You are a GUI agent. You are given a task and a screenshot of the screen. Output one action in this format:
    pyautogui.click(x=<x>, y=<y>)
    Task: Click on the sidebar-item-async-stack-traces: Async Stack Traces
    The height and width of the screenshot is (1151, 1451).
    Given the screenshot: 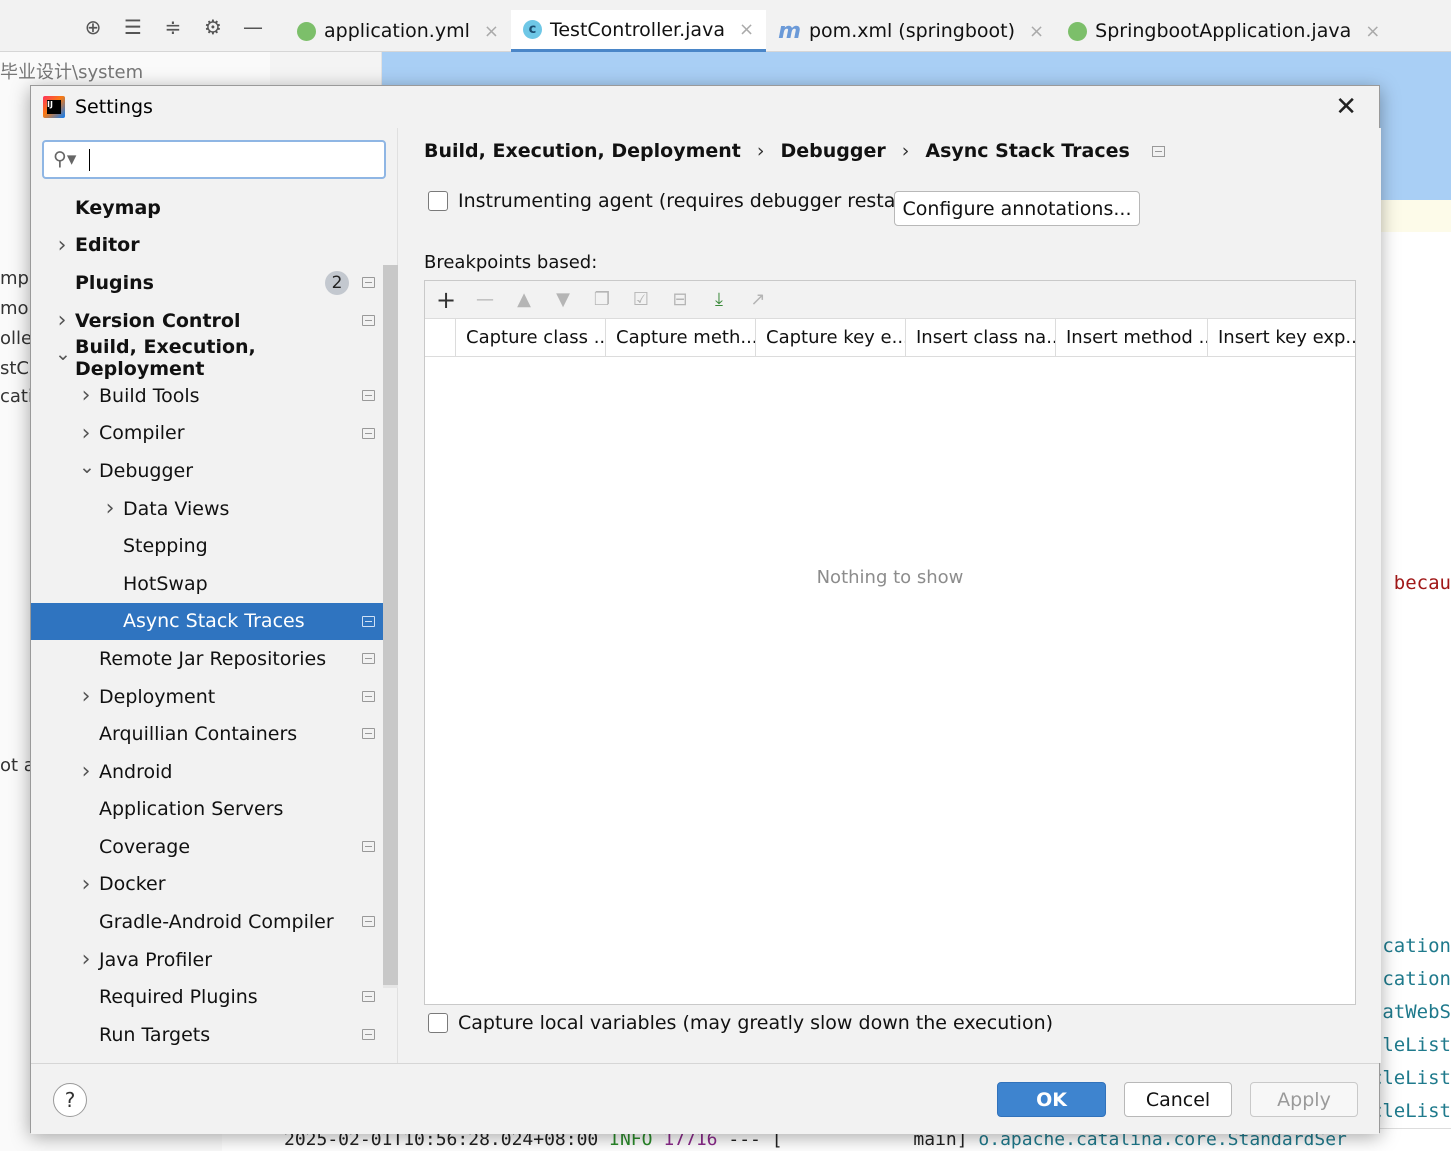 What is the action you would take?
    pyautogui.click(x=207, y=621)
    